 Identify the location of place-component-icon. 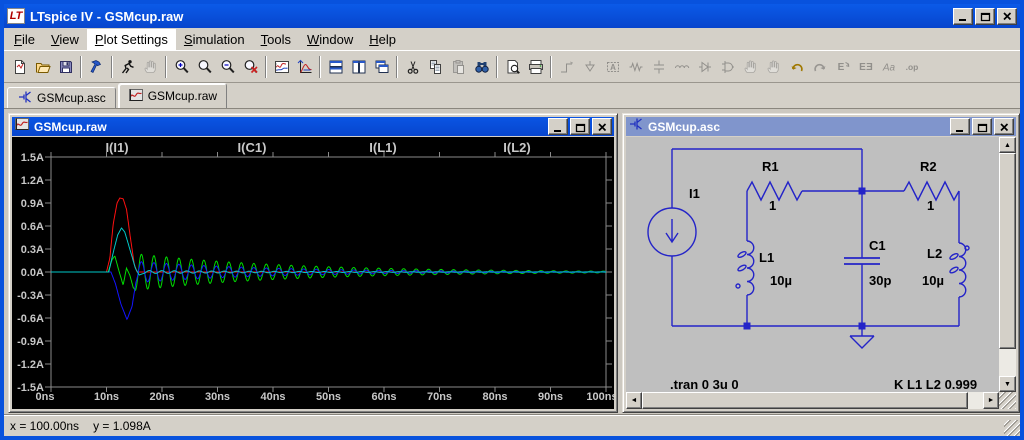
(727, 67).